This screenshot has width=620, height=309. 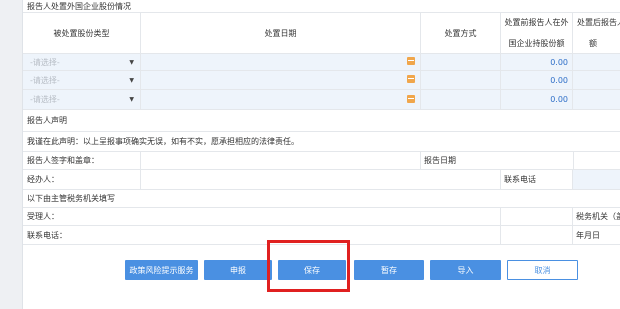 What do you see at coordinates (281, 160) in the screenshot?
I see `signature-field` at bounding box center [281, 160].